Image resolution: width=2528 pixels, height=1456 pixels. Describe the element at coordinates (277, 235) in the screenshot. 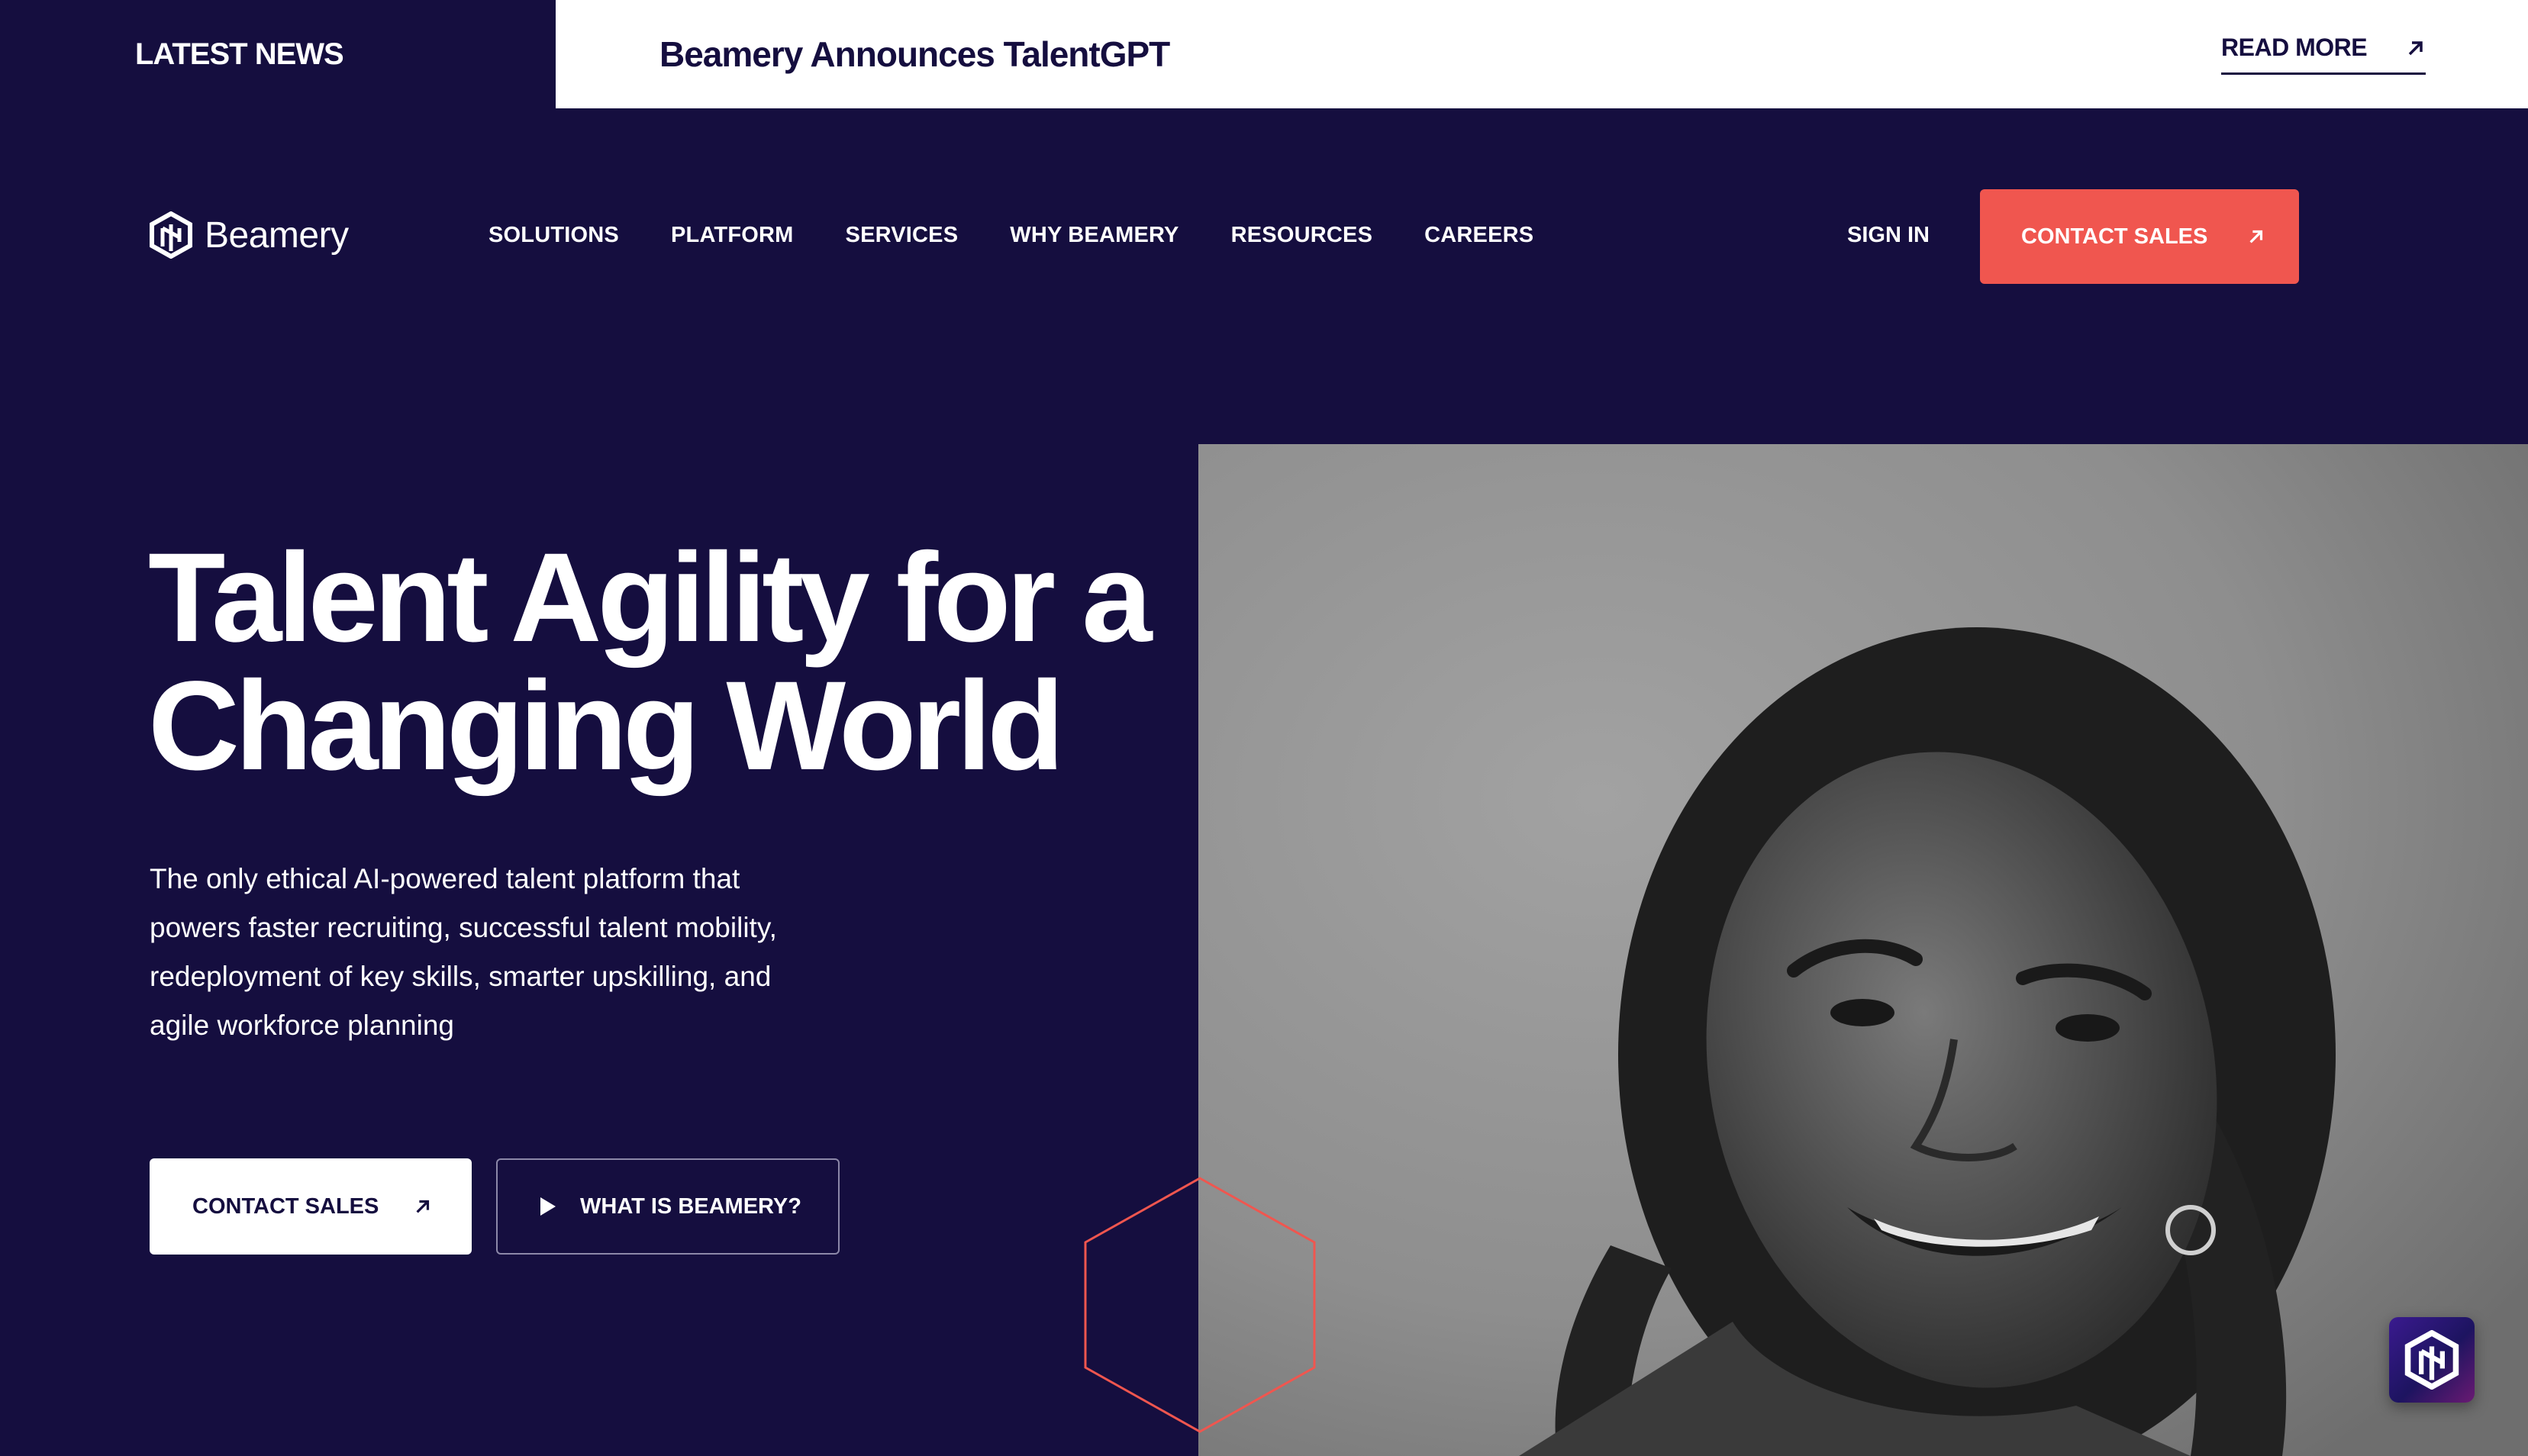

I see `brand-name: Beamery` at that location.